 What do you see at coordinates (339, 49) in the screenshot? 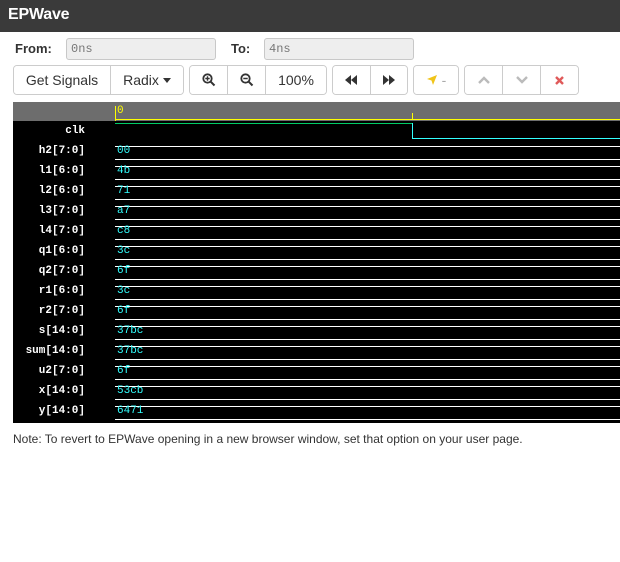
I see `to-input` at bounding box center [339, 49].